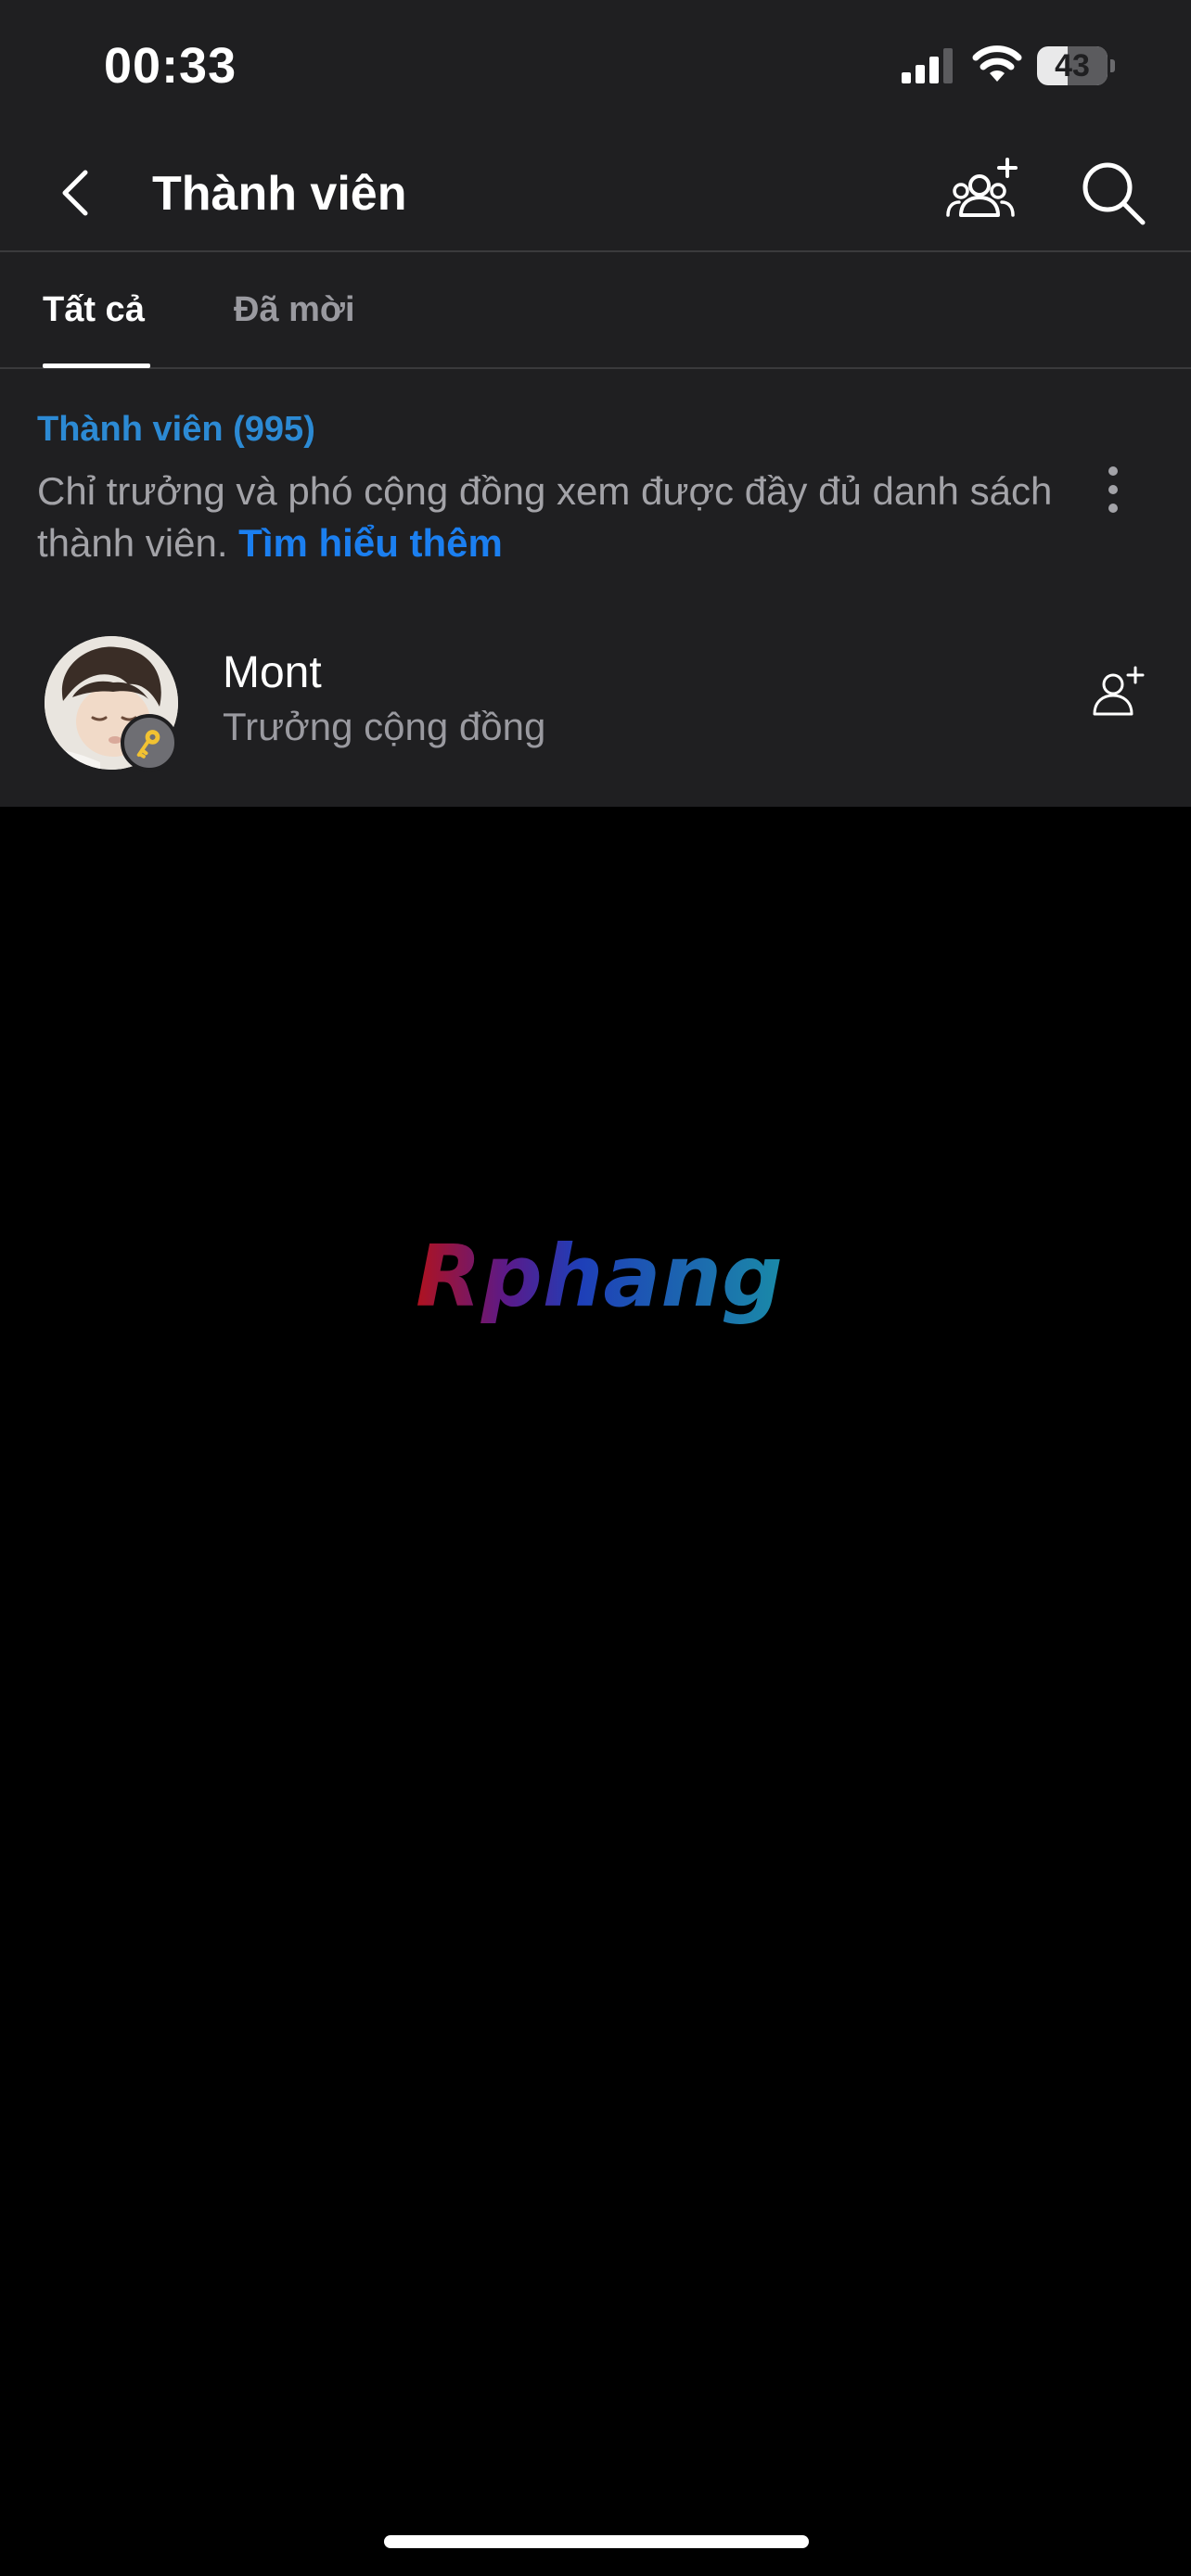  I want to click on learn-more-link: Tìm hiểu thêm, so click(370, 543).